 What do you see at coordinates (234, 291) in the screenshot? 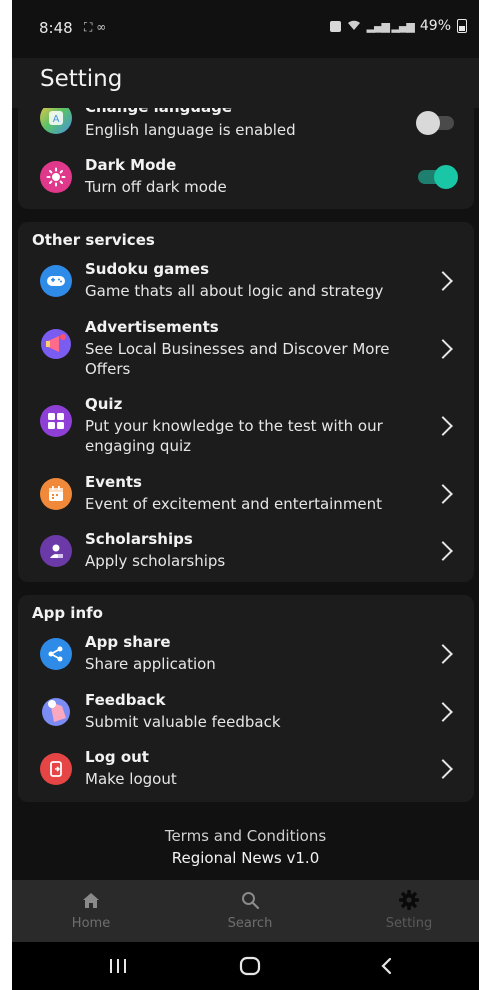
I see `sudoku-subtitle: Game thats all about logic and strategy` at bounding box center [234, 291].